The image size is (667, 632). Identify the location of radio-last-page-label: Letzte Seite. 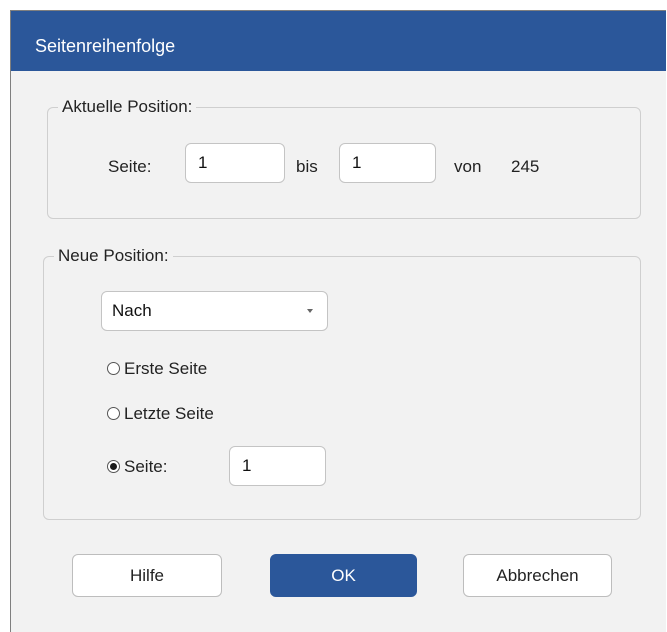
(169, 414).